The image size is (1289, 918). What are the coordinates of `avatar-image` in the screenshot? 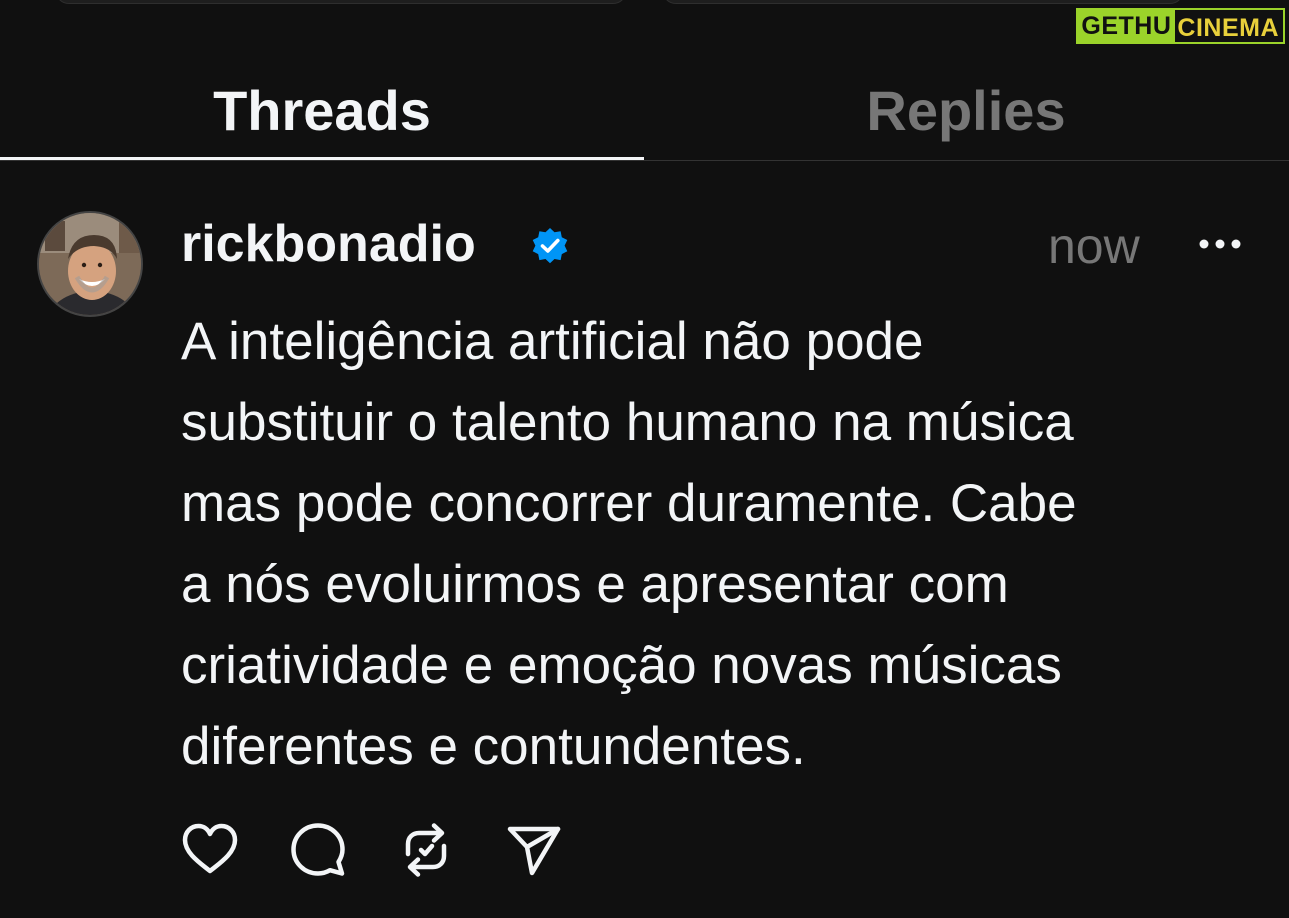 It's located at (90, 264).